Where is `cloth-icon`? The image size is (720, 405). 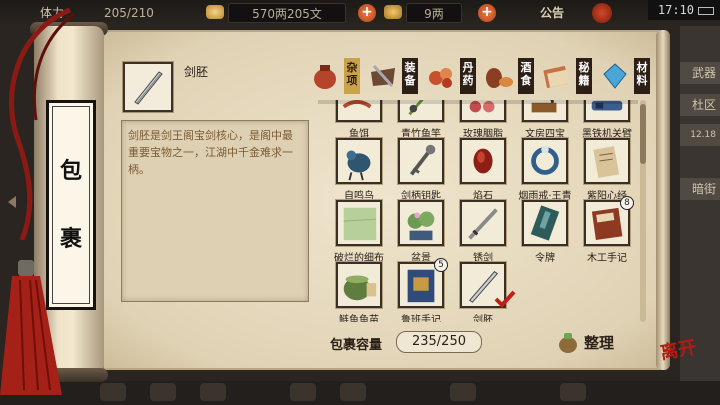 cloth-icon is located at coordinates (360, 224).